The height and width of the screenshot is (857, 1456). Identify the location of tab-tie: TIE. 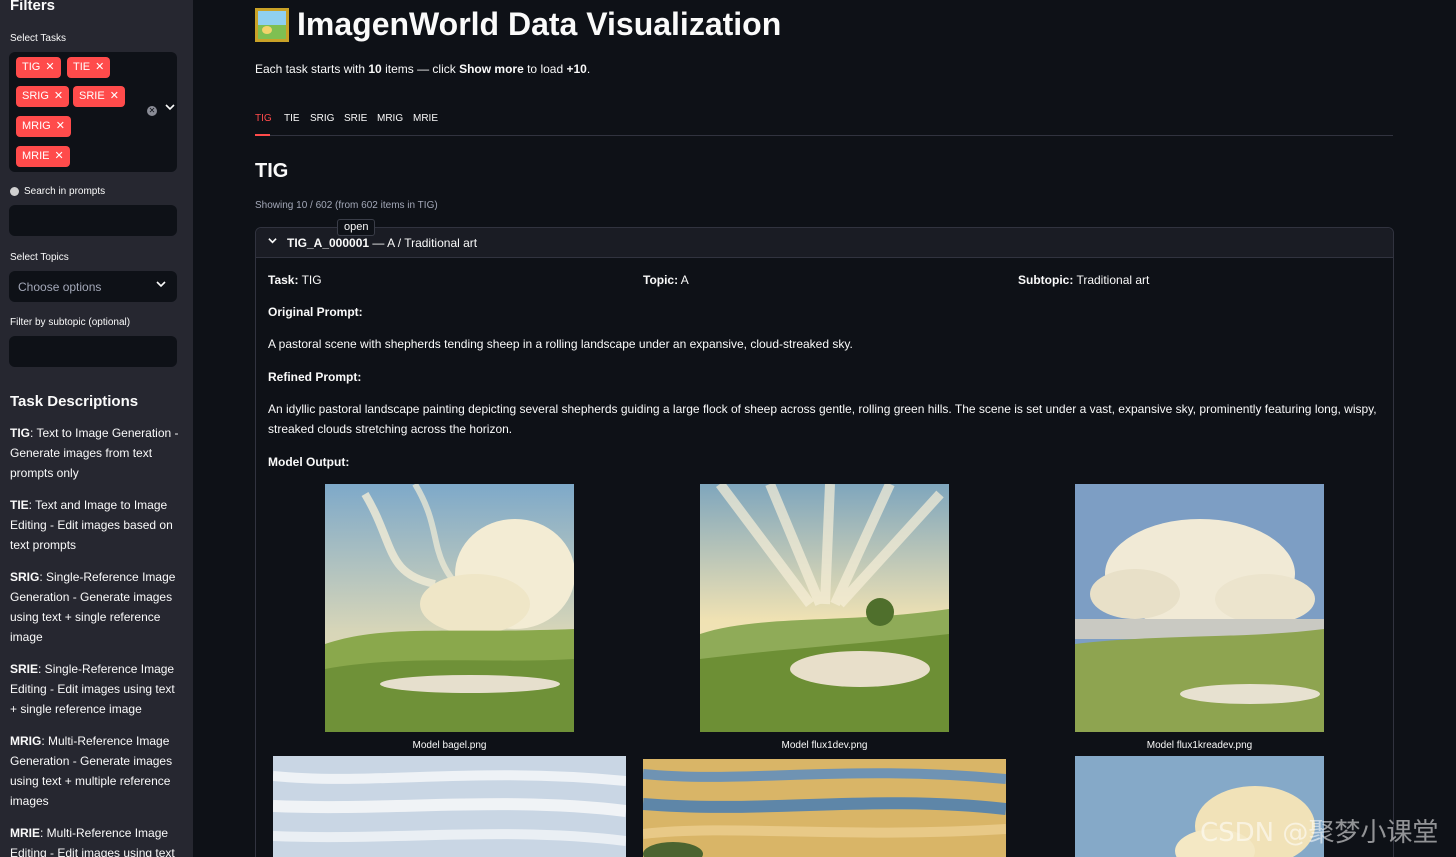
(292, 118).